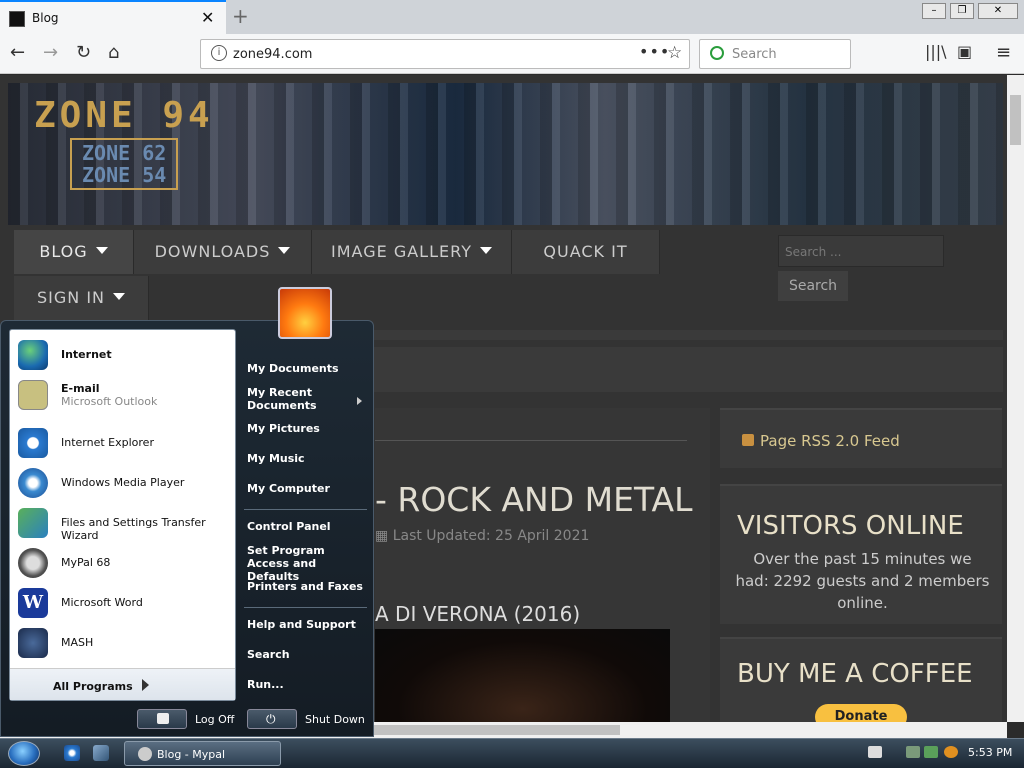 This screenshot has height=768, width=1024. Describe the element at coordinates (951, 752) in the screenshot. I see `search-tray-icon` at that location.